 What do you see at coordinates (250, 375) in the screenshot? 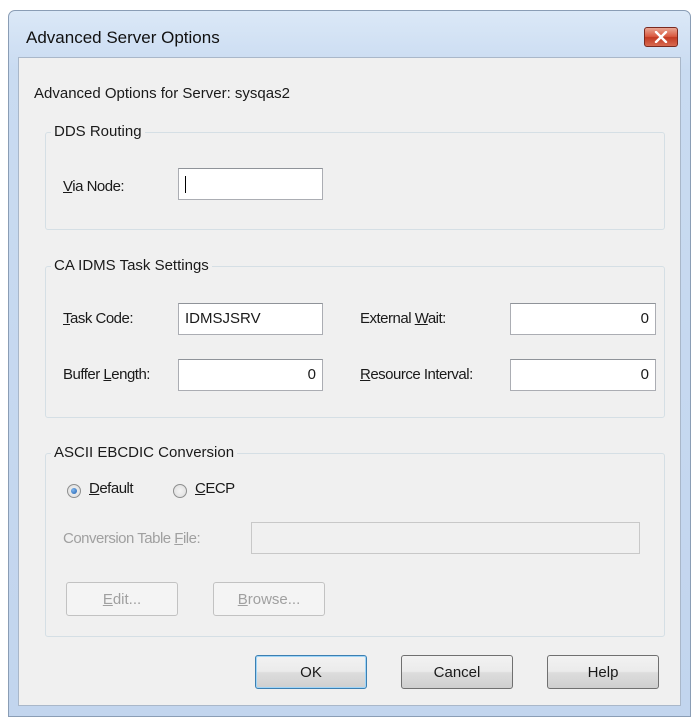
I see `buffer-length-input: 0` at bounding box center [250, 375].